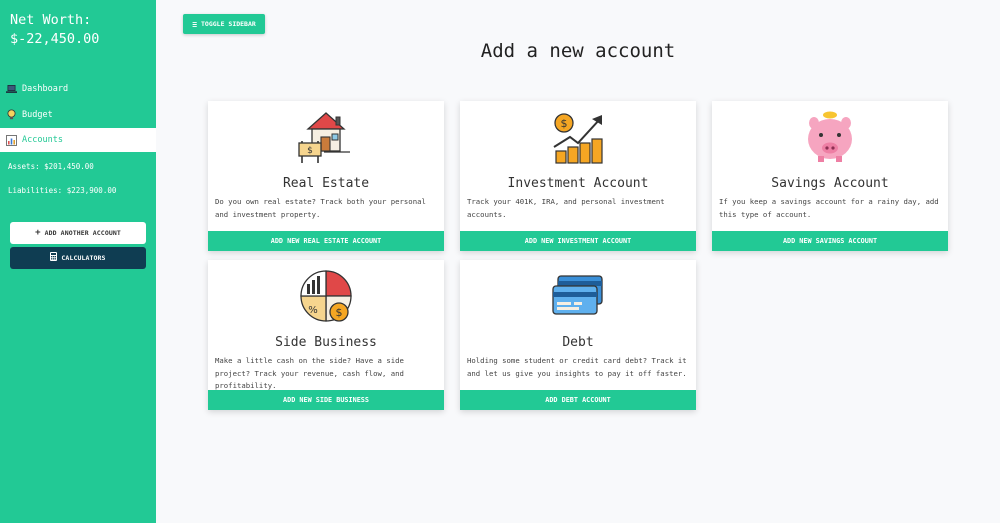 This screenshot has height=523, width=1000. What do you see at coordinates (578, 400) in the screenshot?
I see `add-debt-account-button: ADD DEBT ACCOUNT` at bounding box center [578, 400].